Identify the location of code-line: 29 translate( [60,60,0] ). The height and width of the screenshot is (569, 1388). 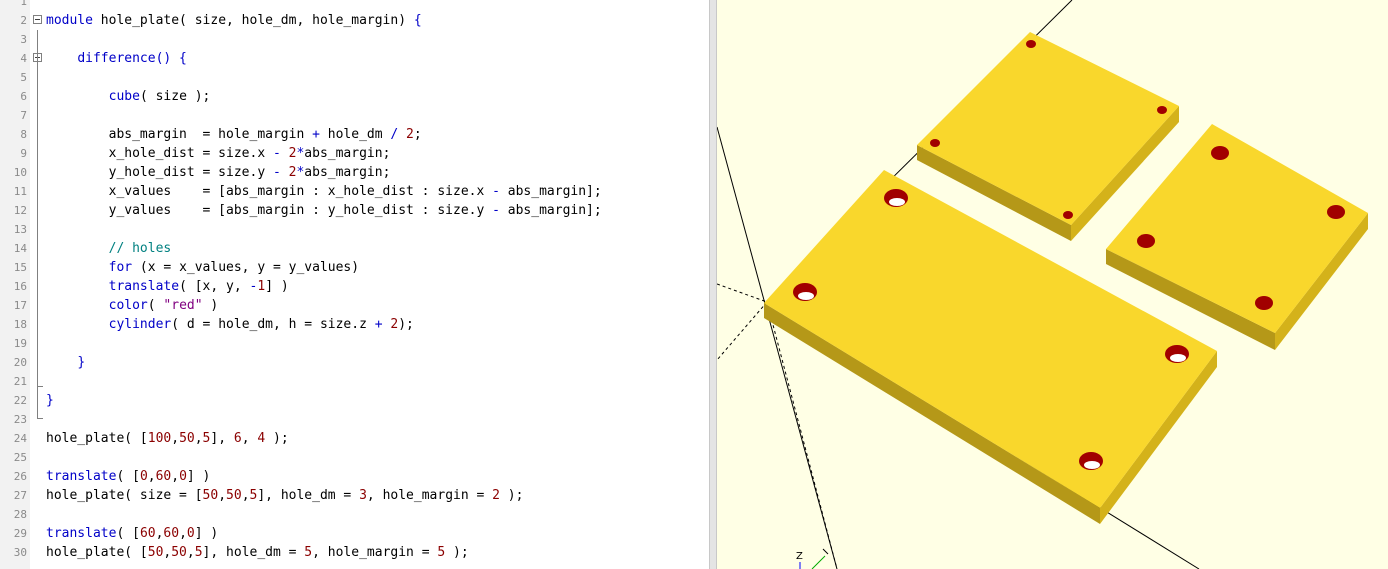
(354, 533).